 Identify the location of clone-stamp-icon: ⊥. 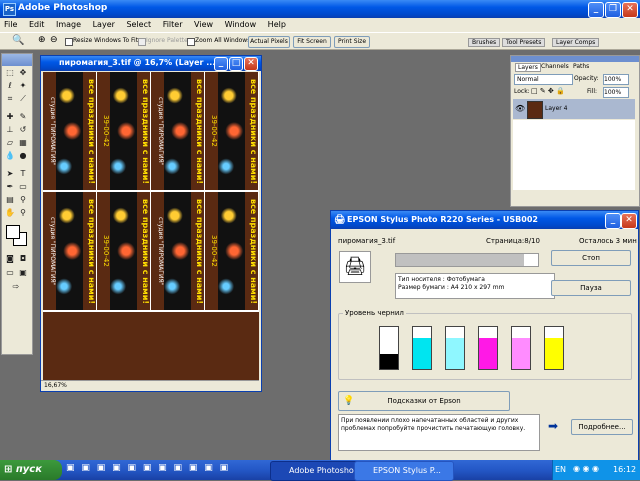
(10, 130).